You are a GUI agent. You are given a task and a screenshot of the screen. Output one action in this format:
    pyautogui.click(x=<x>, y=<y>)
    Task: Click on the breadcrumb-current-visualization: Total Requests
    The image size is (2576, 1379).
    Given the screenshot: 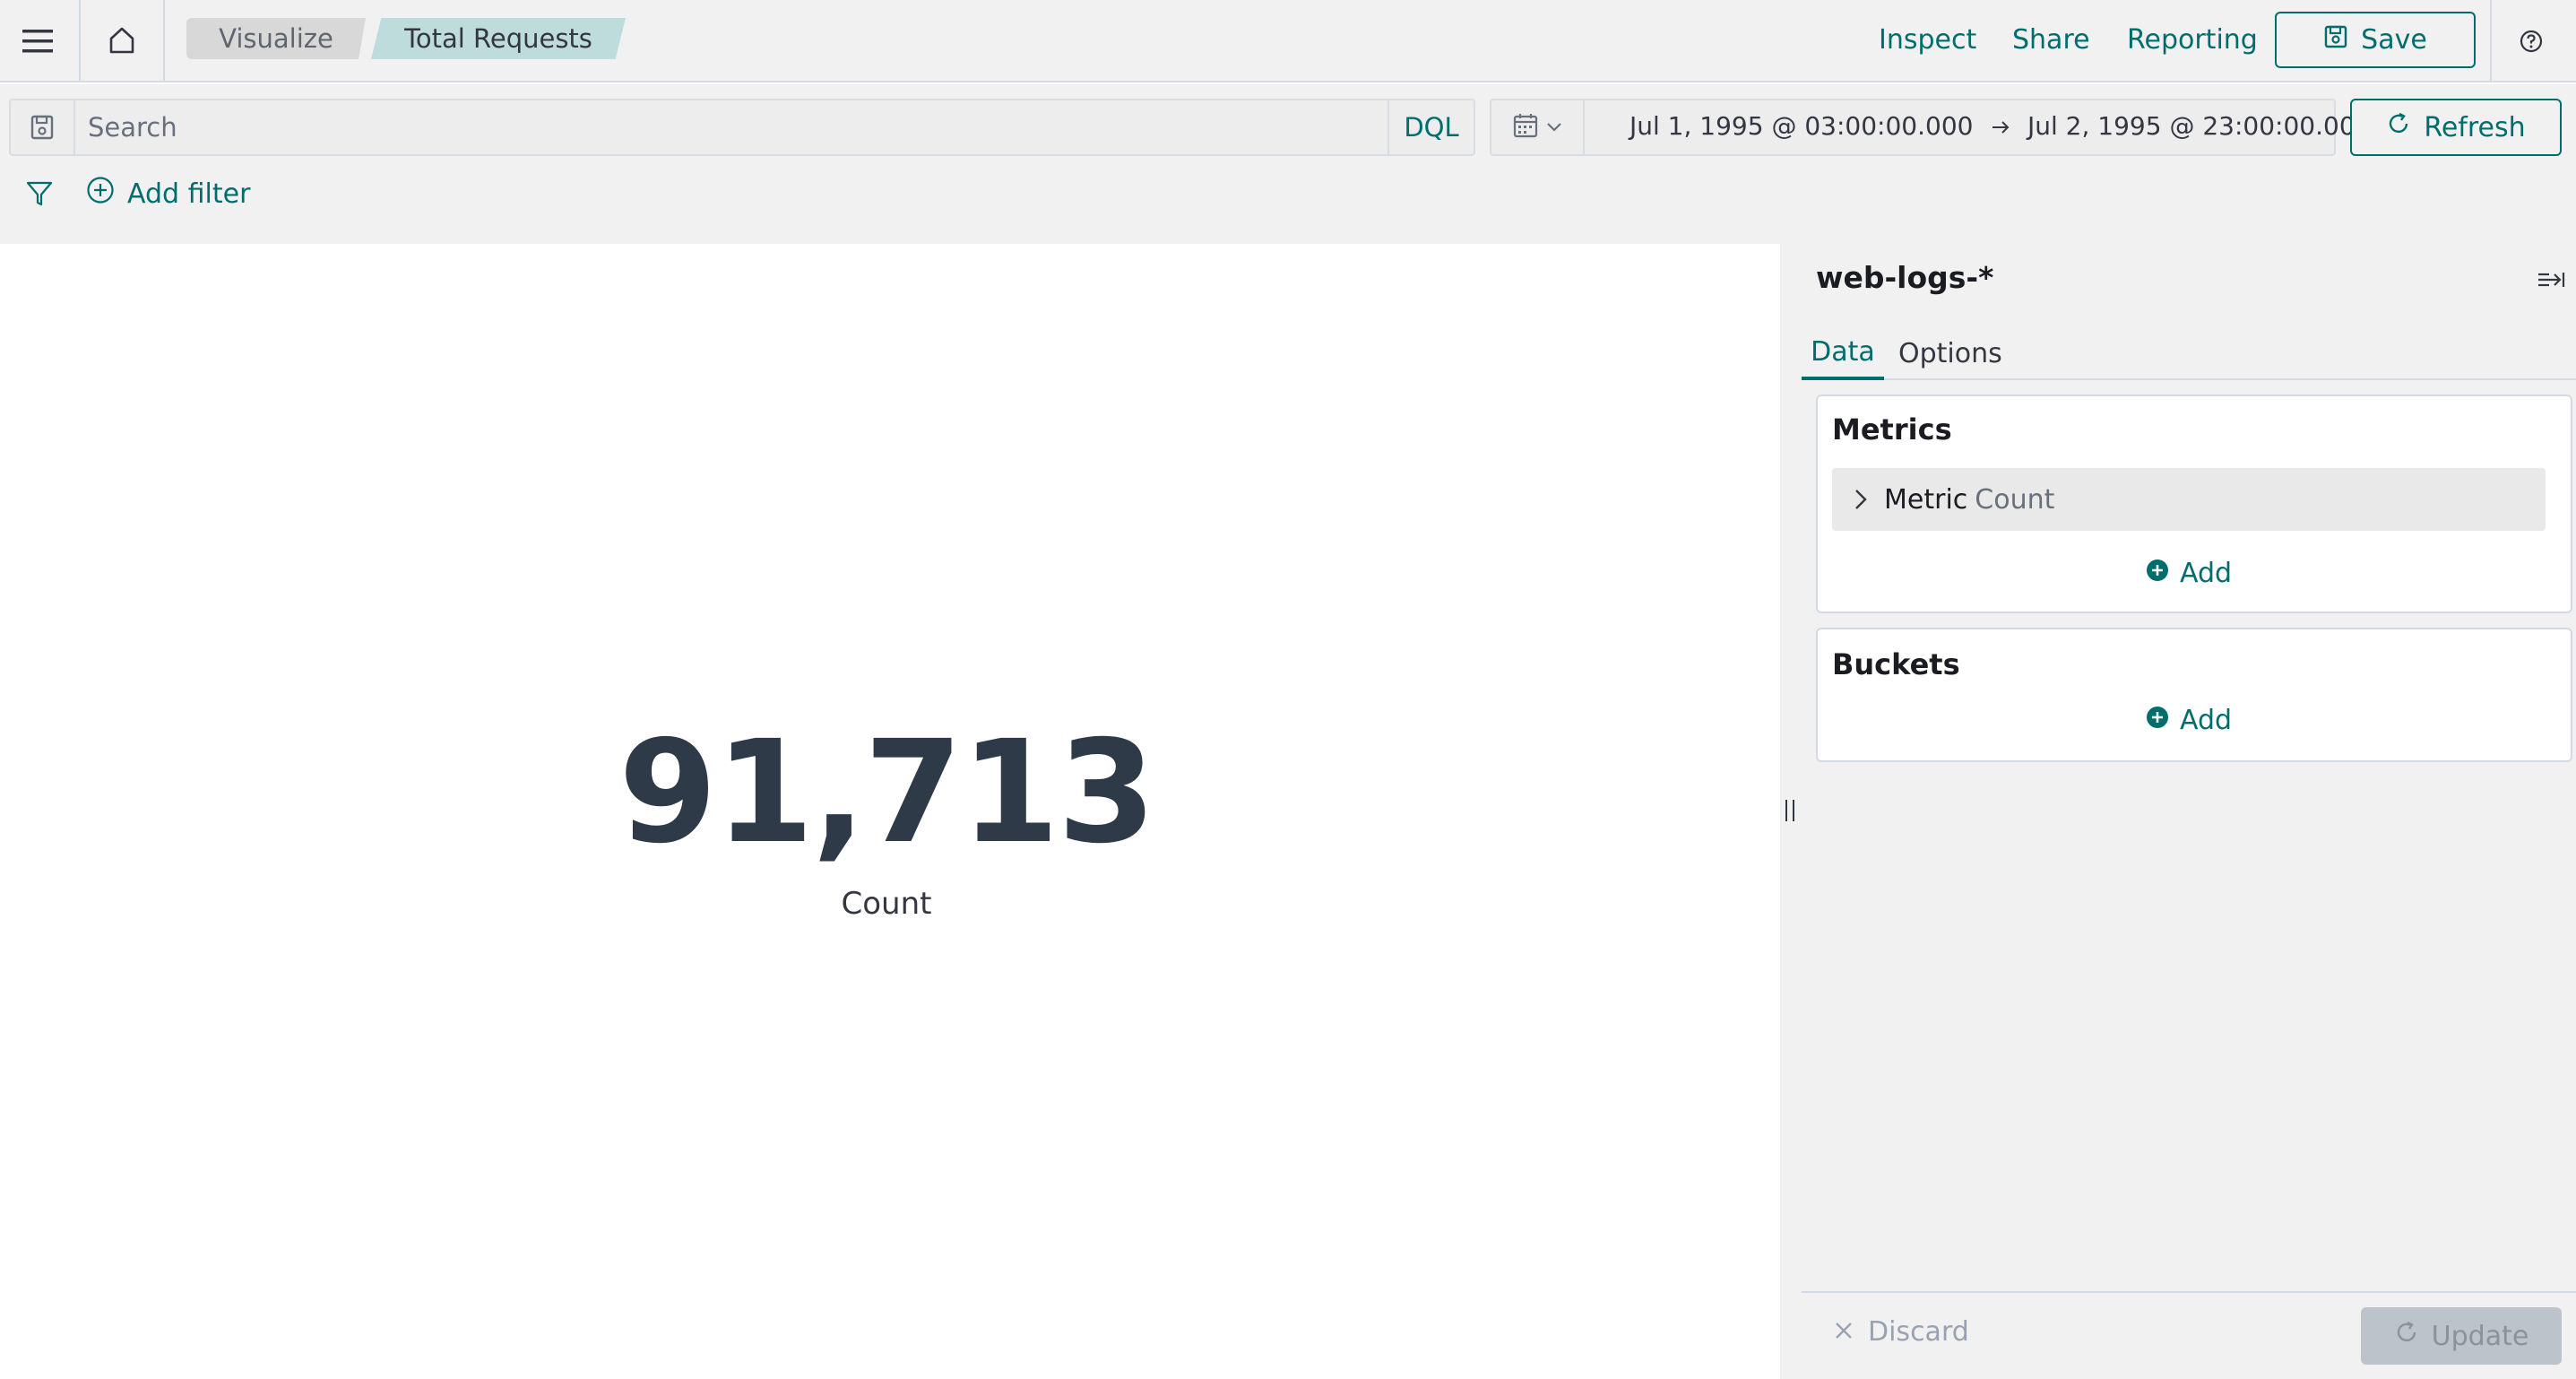 What is the action you would take?
    pyautogui.click(x=498, y=39)
    